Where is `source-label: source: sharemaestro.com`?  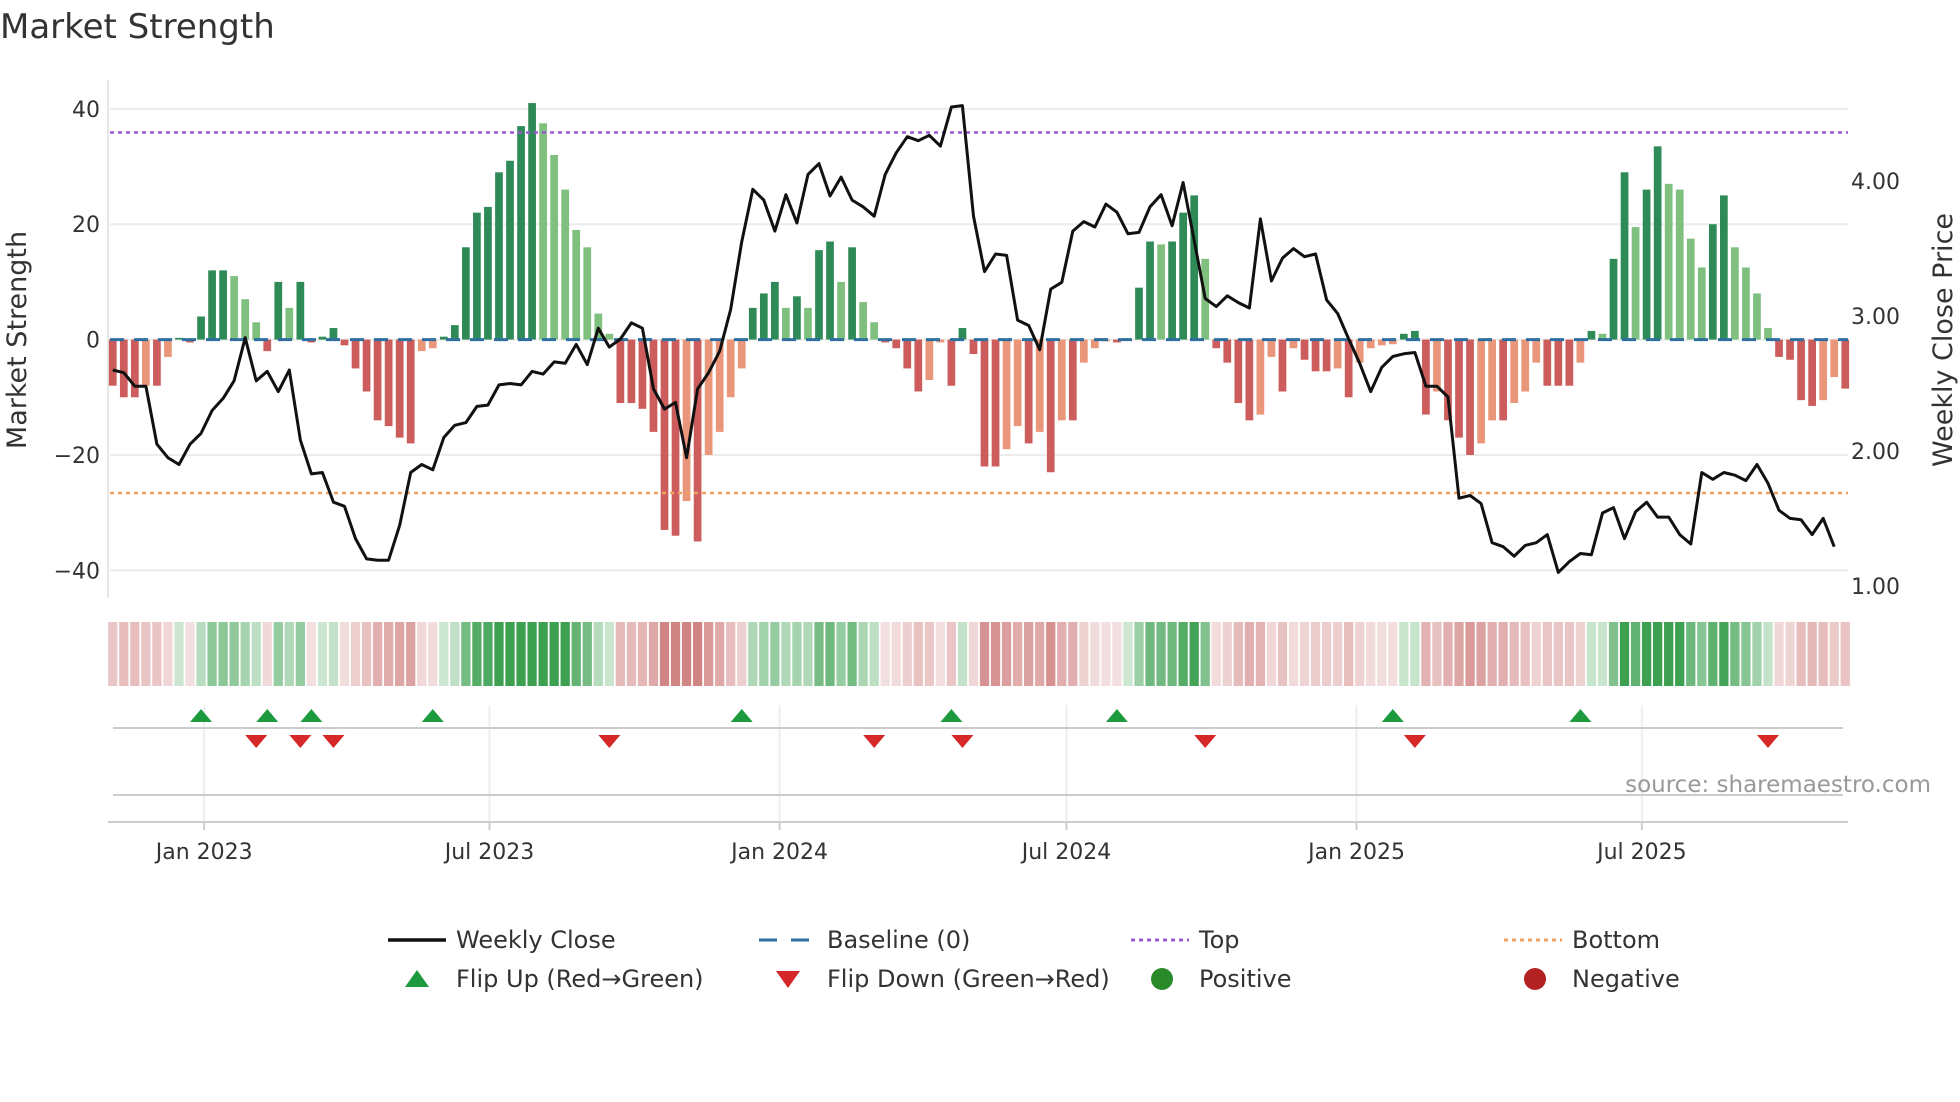 source-label: source: sharemaestro.com is located at coordinates (1778, 785).